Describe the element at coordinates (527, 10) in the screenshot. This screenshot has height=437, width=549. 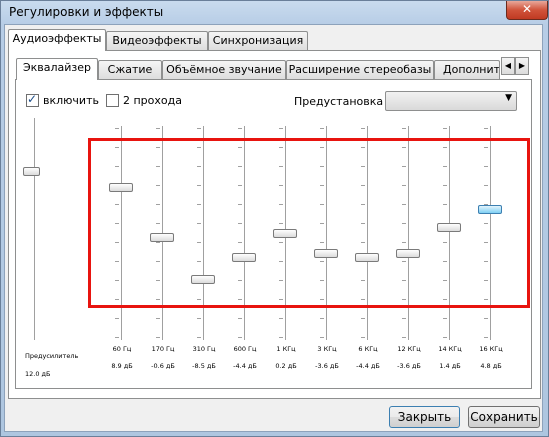
I see `window-close-button: ✕` at that location.